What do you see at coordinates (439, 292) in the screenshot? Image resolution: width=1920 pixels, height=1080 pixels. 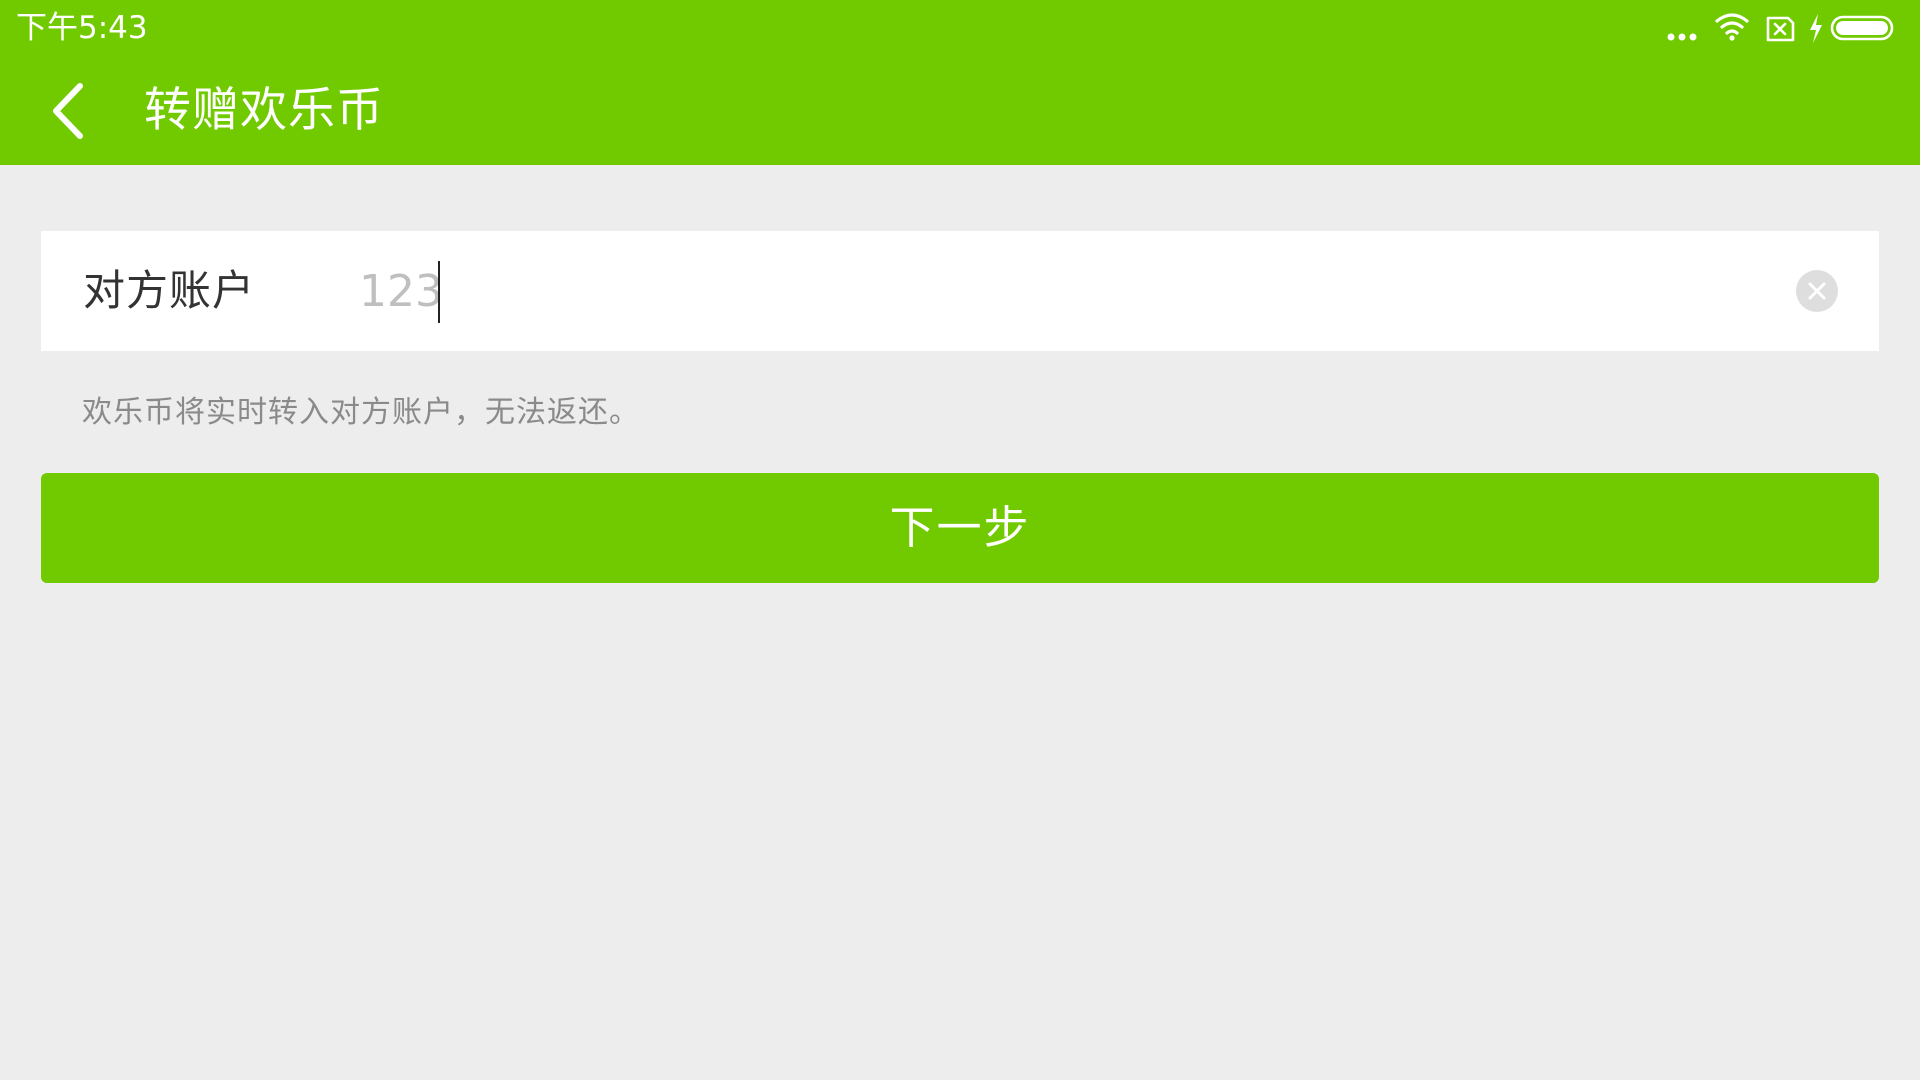 I see `text-cursor` at bounding box center [439, 292].